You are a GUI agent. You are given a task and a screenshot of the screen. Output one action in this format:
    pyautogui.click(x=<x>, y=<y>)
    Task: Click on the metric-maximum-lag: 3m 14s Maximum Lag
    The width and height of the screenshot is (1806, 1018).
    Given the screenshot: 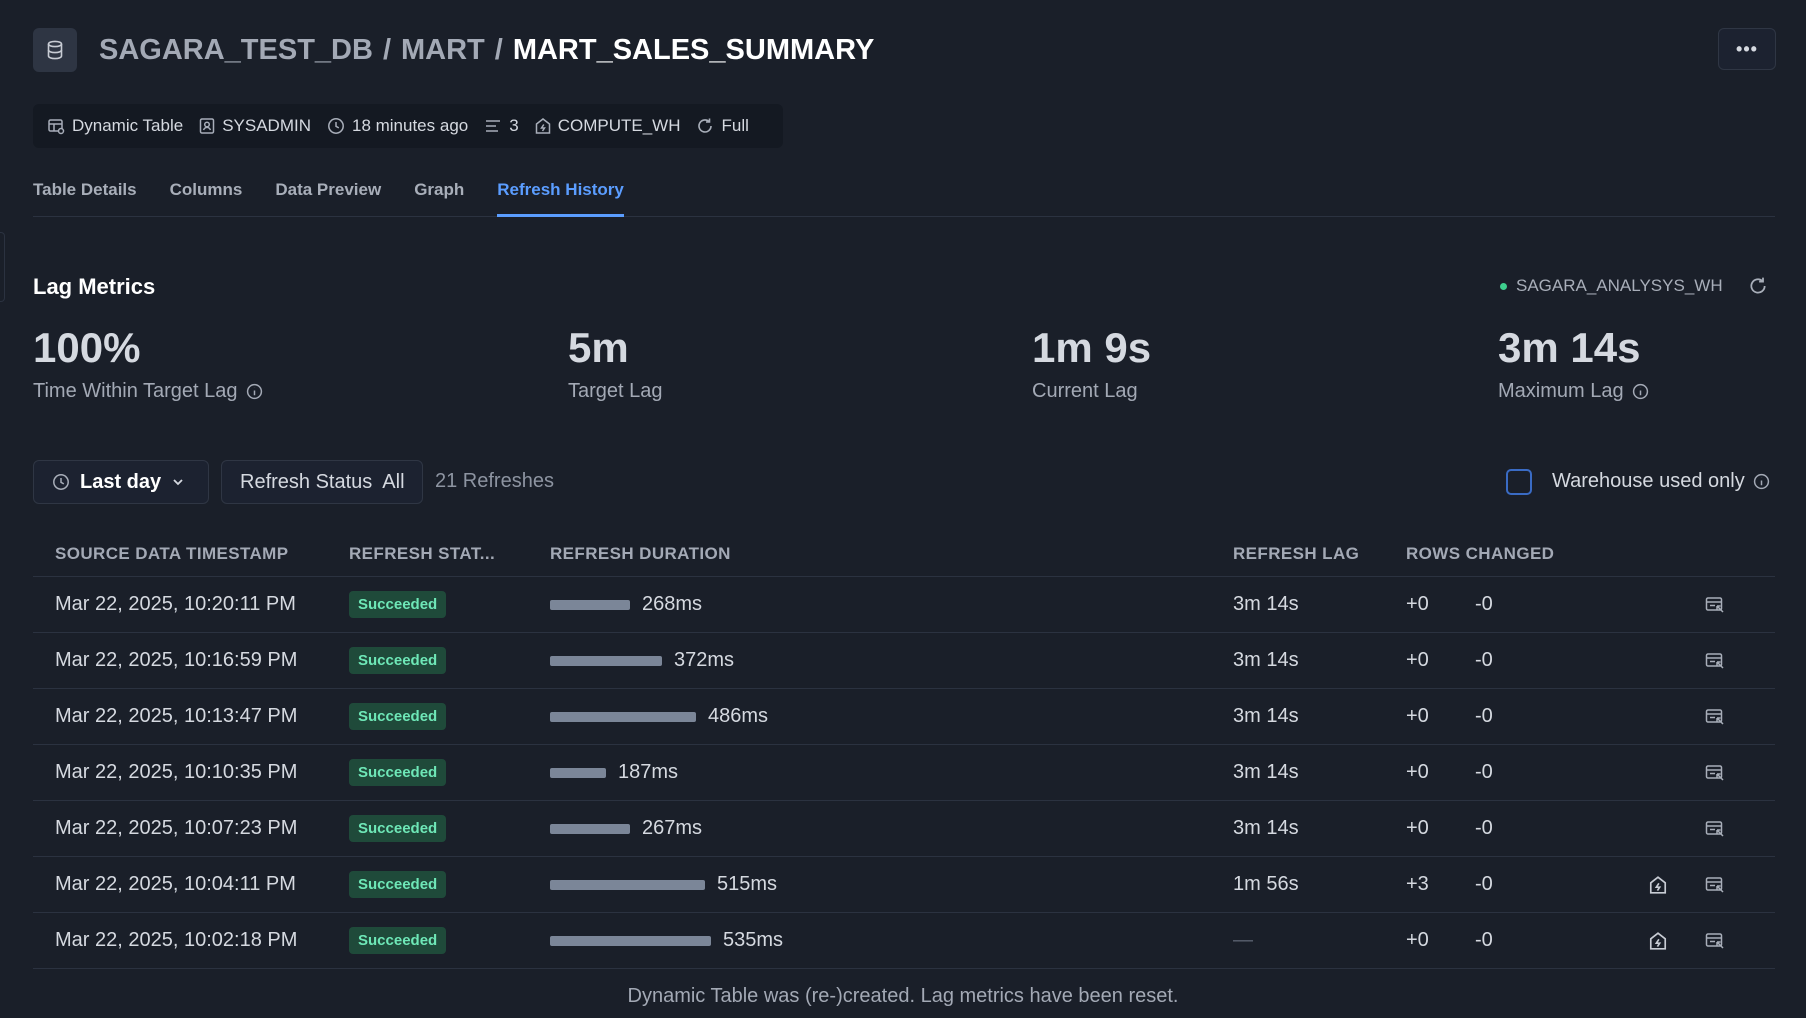 What is the action you would take?
    pyautogui.click(x=1573, y=362)
    